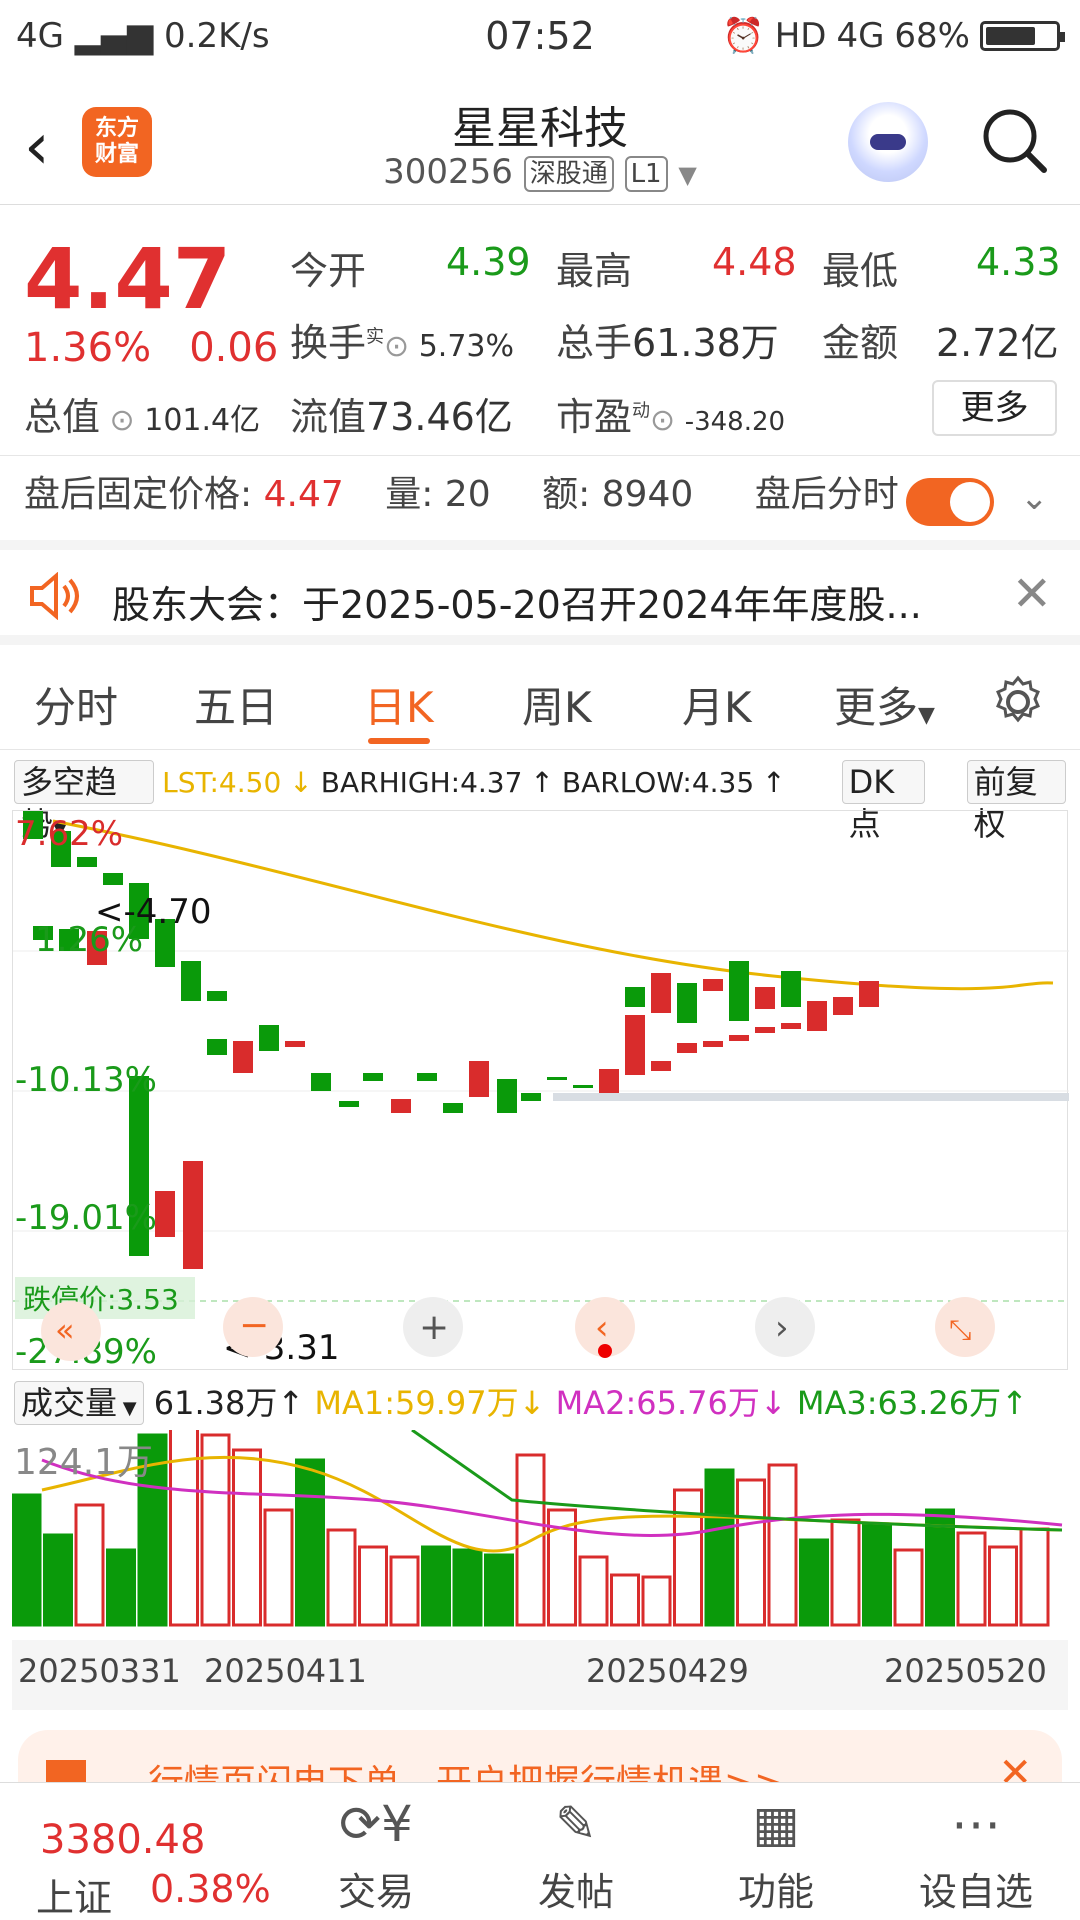  Describe the element at coordinates (399, 741) in the screenshot. I see `active-tab-underline` at that location.